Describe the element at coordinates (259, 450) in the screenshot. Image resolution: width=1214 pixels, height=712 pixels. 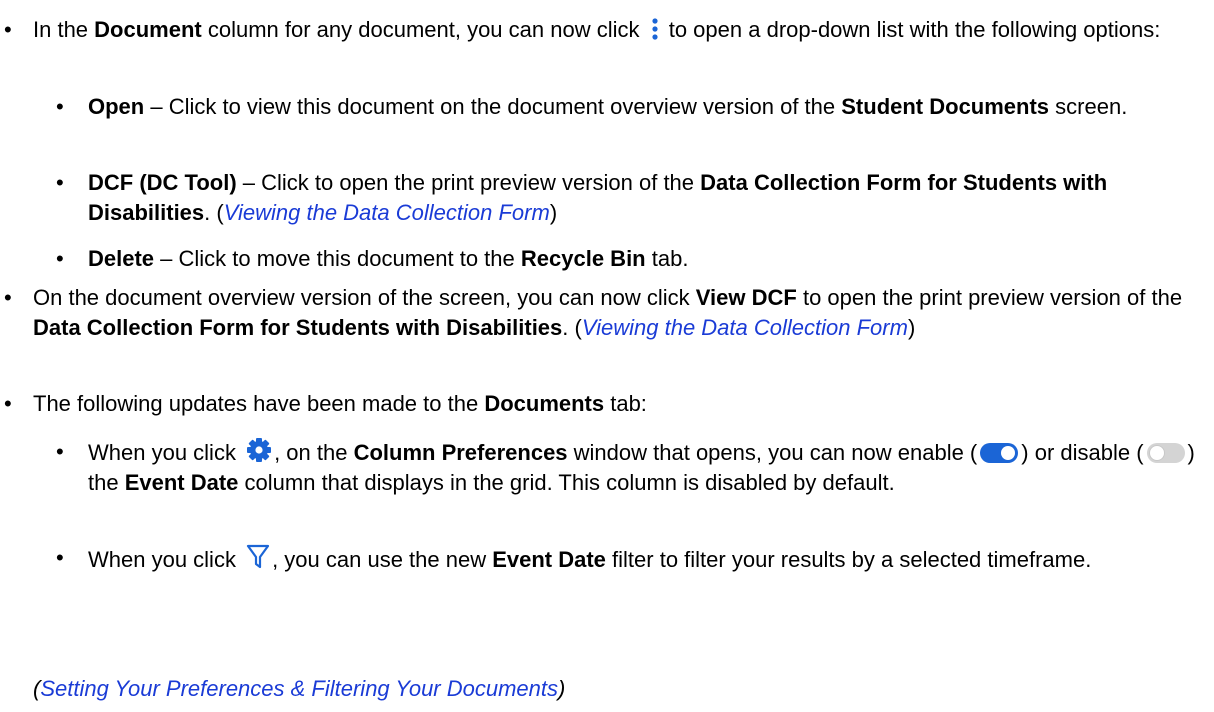
I see `gear-icon` at that location.